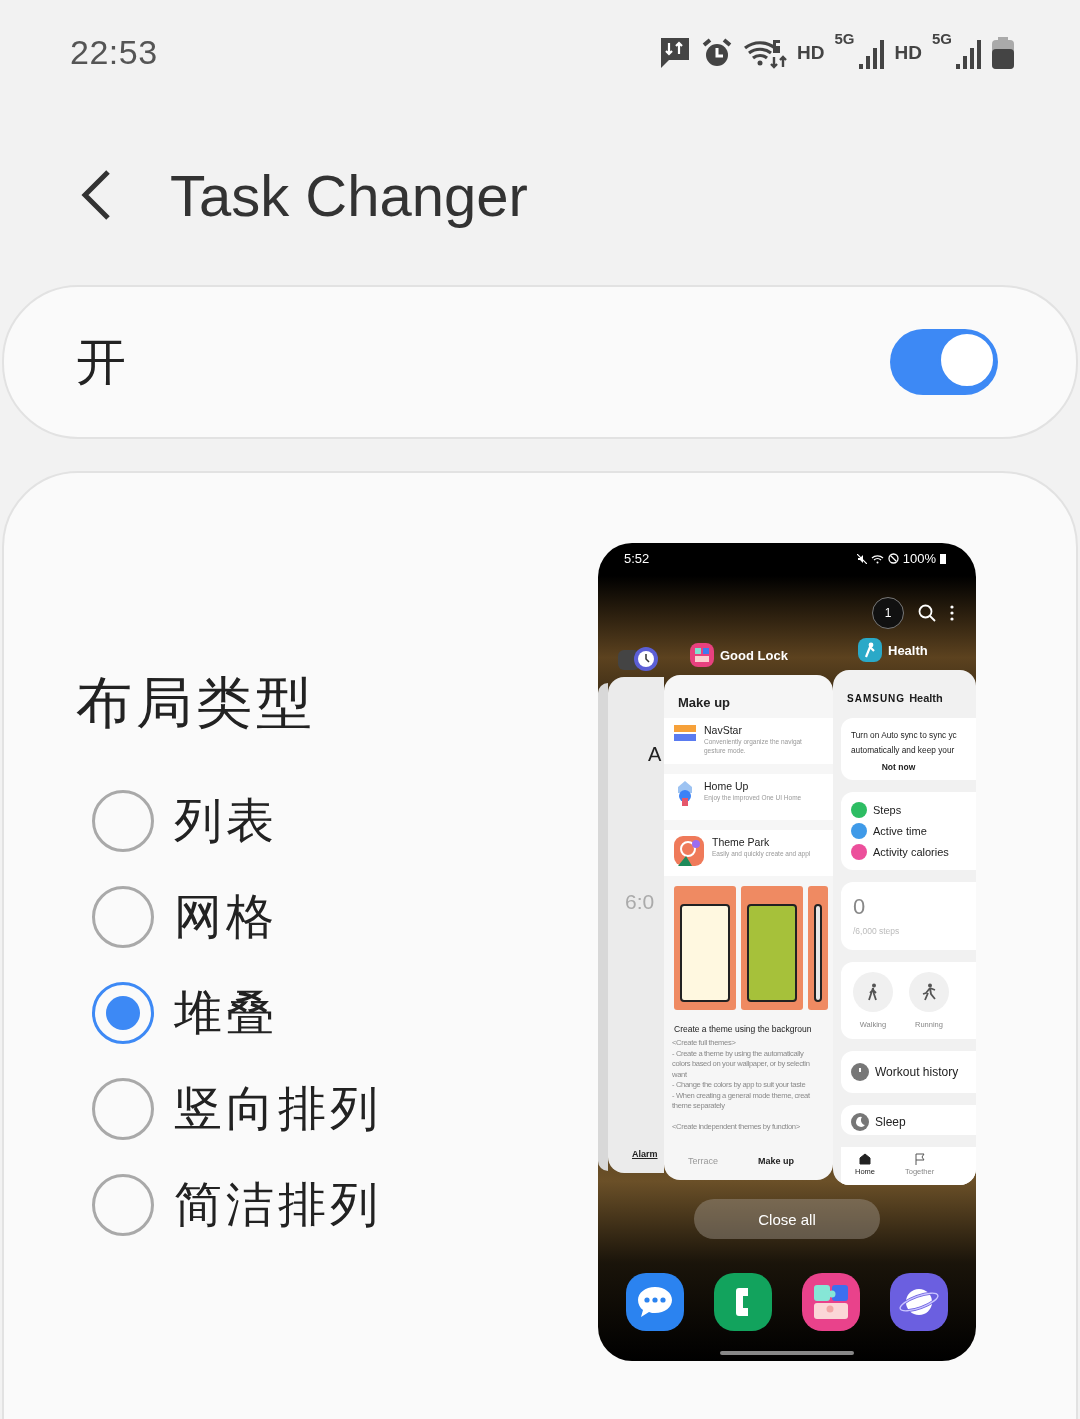  Describe the element at coordinates (893, 558) in the screenshot. I see `blocked-icon` at that location.